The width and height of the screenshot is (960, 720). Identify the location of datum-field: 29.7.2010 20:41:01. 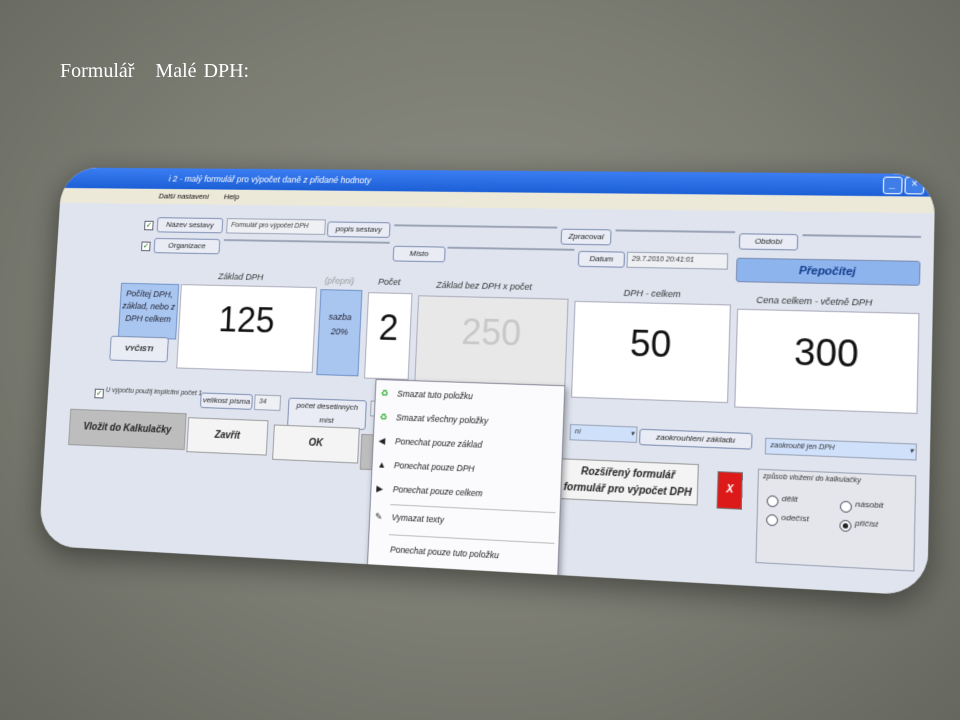
(678, 261).